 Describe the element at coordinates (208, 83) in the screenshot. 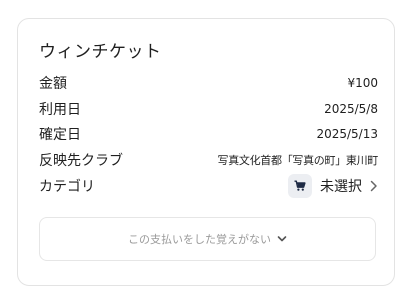

I see `row-amount: 金額 ¥100` at that location.